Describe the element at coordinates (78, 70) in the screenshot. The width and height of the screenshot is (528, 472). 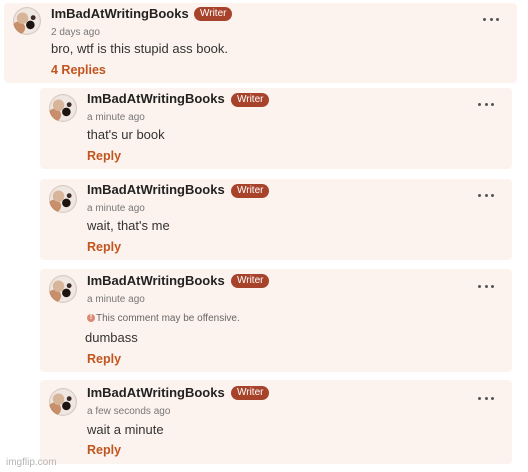
I see `view-replies-link: 4 Replies` at that location.